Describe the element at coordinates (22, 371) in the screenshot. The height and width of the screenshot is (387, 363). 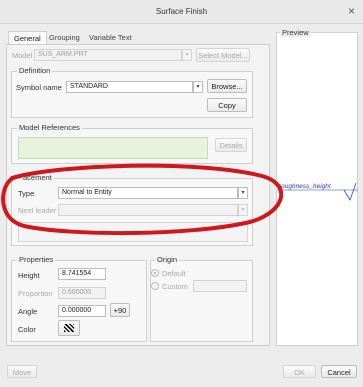
I see `move-button: Move` at that location.